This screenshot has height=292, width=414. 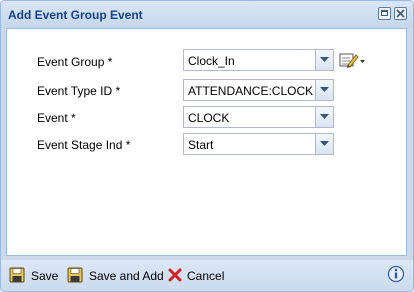 What do you see at coordinates (258, 60) in the screenshot?
I see `event-group-combo: Clock_In` at bounding box center [258, 60].